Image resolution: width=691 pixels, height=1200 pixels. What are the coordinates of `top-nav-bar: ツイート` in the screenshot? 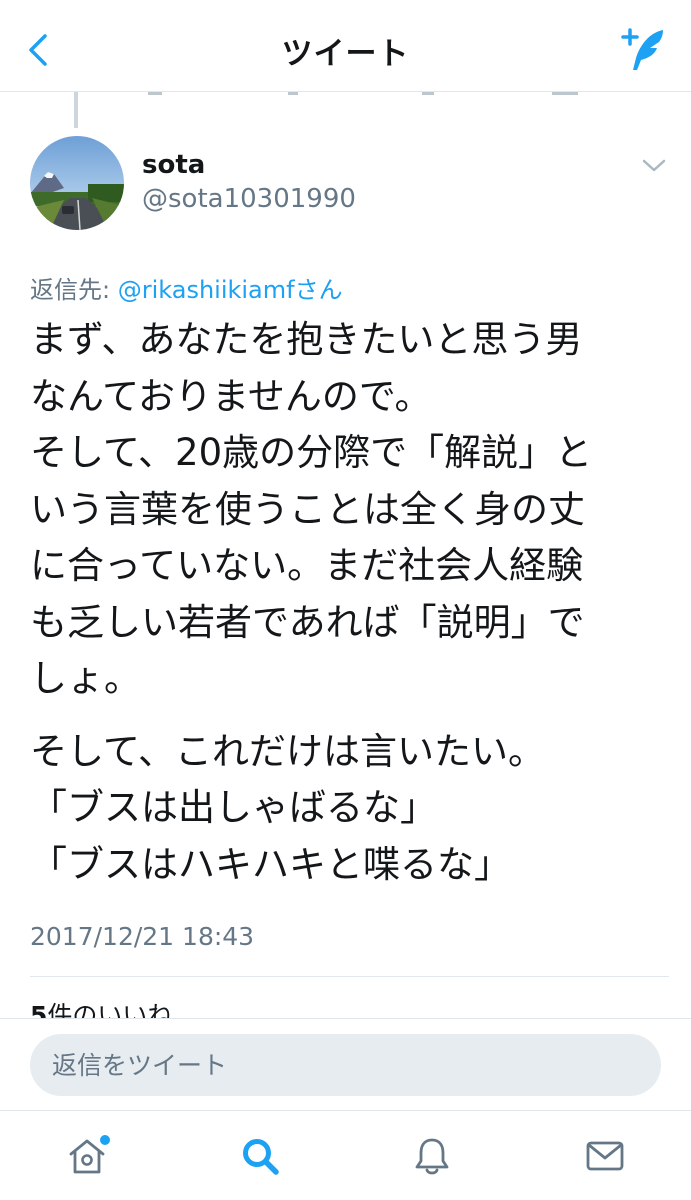 It's located at (345, 46).